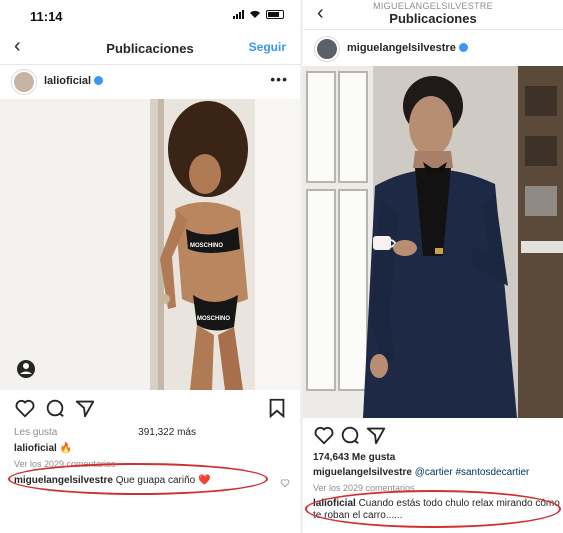 Image resolution: width=563 pixels, height=533 pixels. I want to click on caption-username: lalioficial, so click(35, 448).